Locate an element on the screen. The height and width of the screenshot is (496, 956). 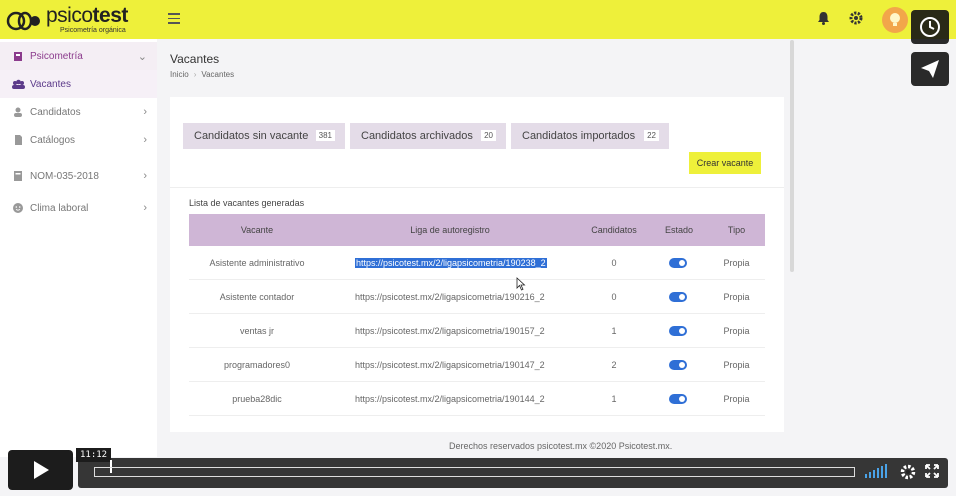
mouse-cursor-icon is located at coordinates (521, 284).